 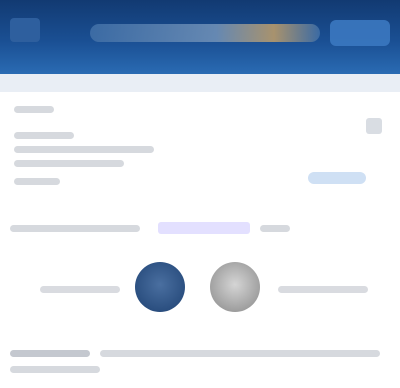 What do you see at coordinates (200, 364) in the screenshot?
I see `footer-text` at bounding box center [200, 364].